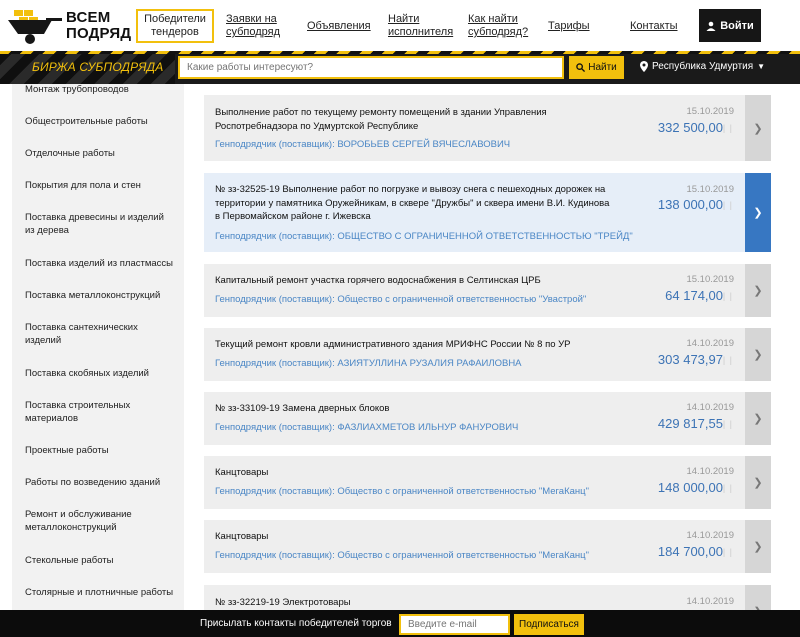 The width and height of the screenshot is (800, 637). What do you see at coordinates (602, 67) in the screenshot?
I see `search-button-label: Найти` at bounding box center [602, 67].